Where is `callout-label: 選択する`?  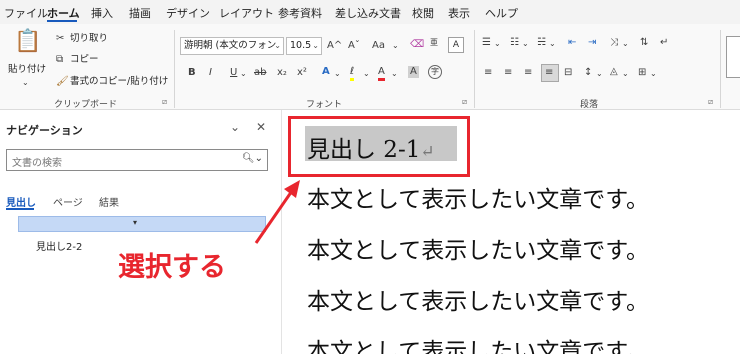
callout-label: 選択する is located at coordinates (172, 267).